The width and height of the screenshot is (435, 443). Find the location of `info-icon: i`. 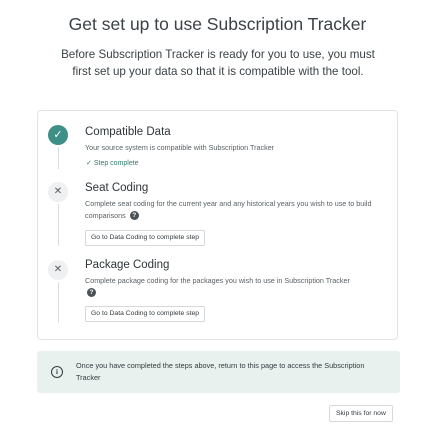

info-icon: i is located at coordinates (57, 372).